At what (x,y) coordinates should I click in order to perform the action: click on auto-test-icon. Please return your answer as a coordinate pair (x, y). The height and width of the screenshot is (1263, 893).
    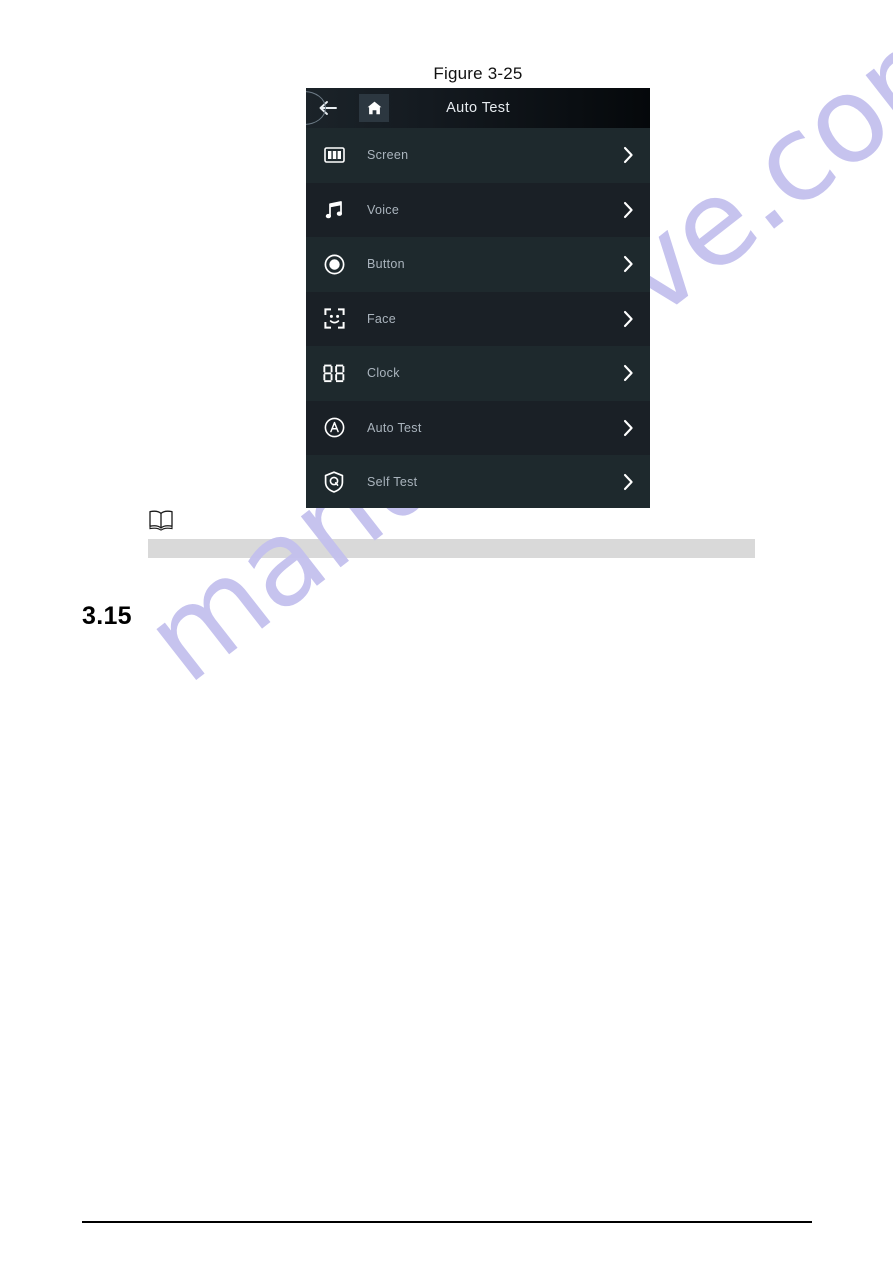
    Looking at the image, I should click on (334, 428).